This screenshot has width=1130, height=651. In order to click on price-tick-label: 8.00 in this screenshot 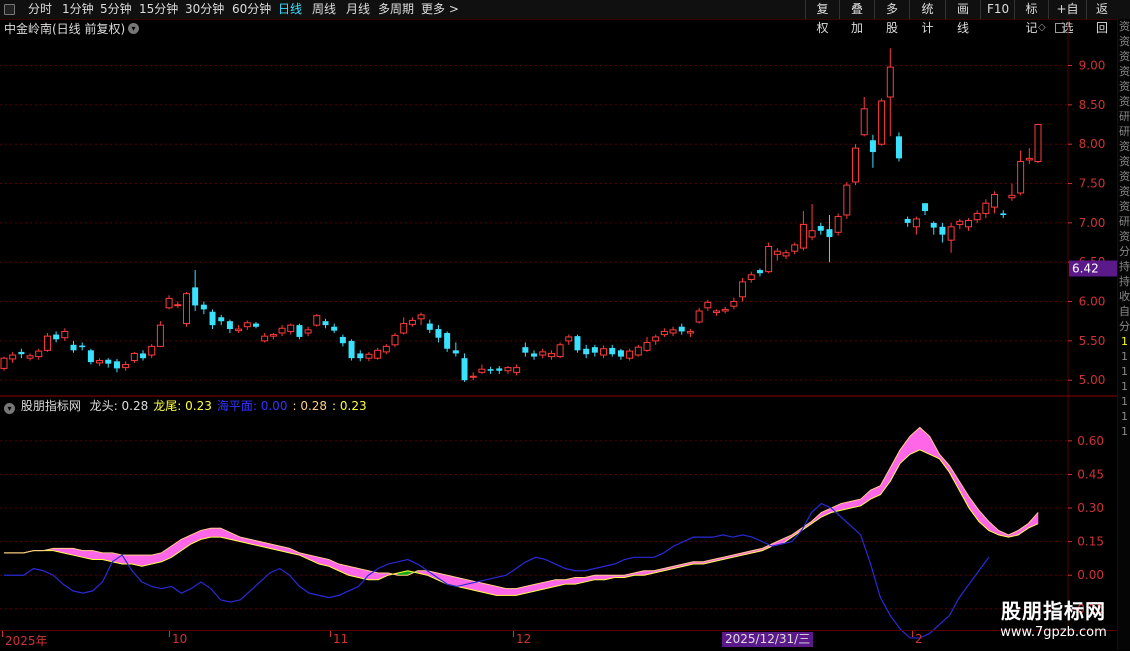, I will do `click(1092, 144)`.